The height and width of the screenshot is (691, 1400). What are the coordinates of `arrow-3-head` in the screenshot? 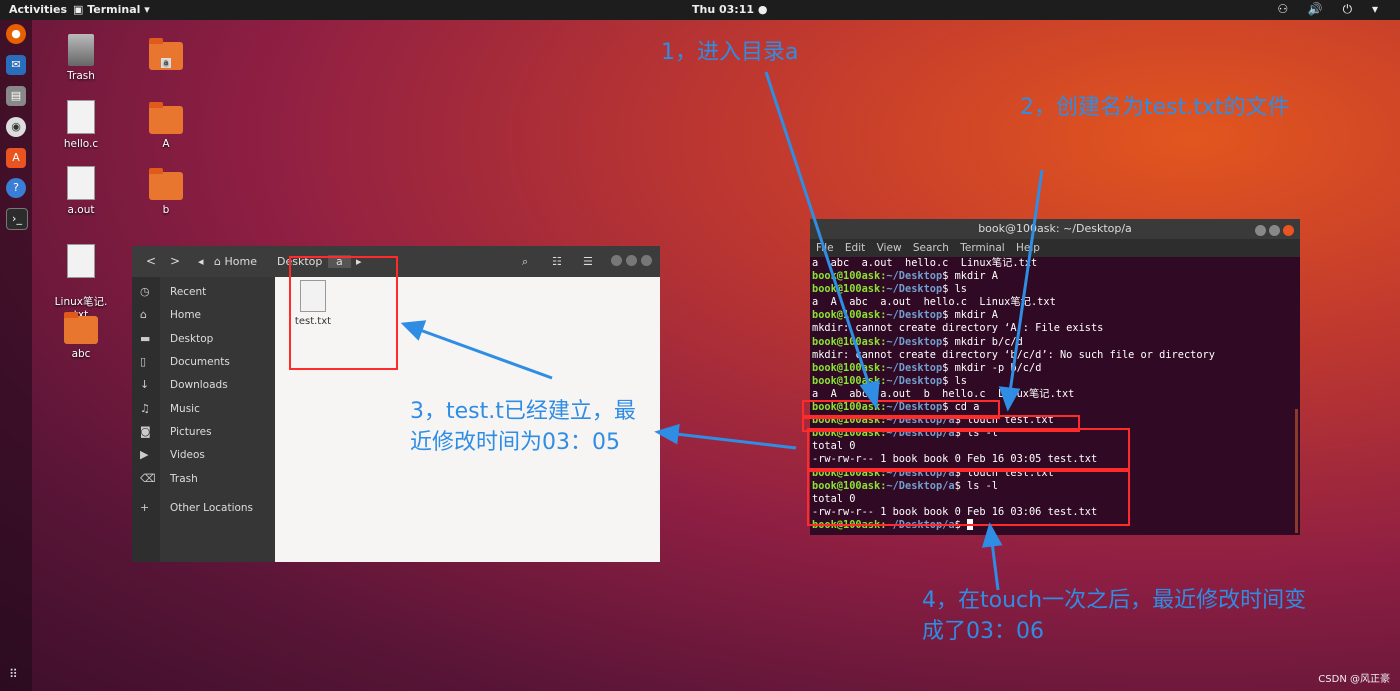 It's located at (413, 330).